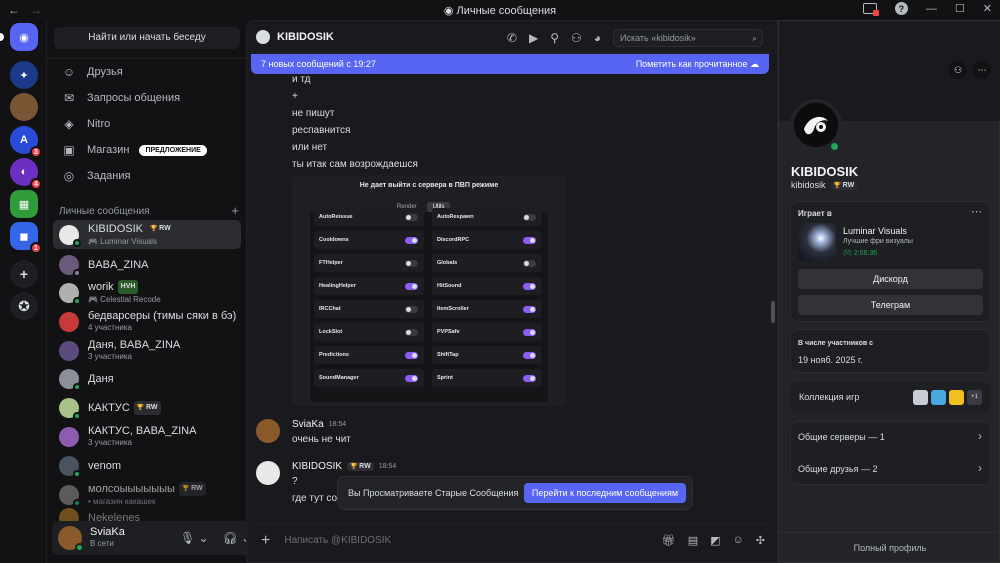 Image resolution: width=1000 pixels, height=563 pixels. Describe the element at coordinates (148, 124) in the screenshot. I see `nav-nitro: ◈ Nitro` at that location.